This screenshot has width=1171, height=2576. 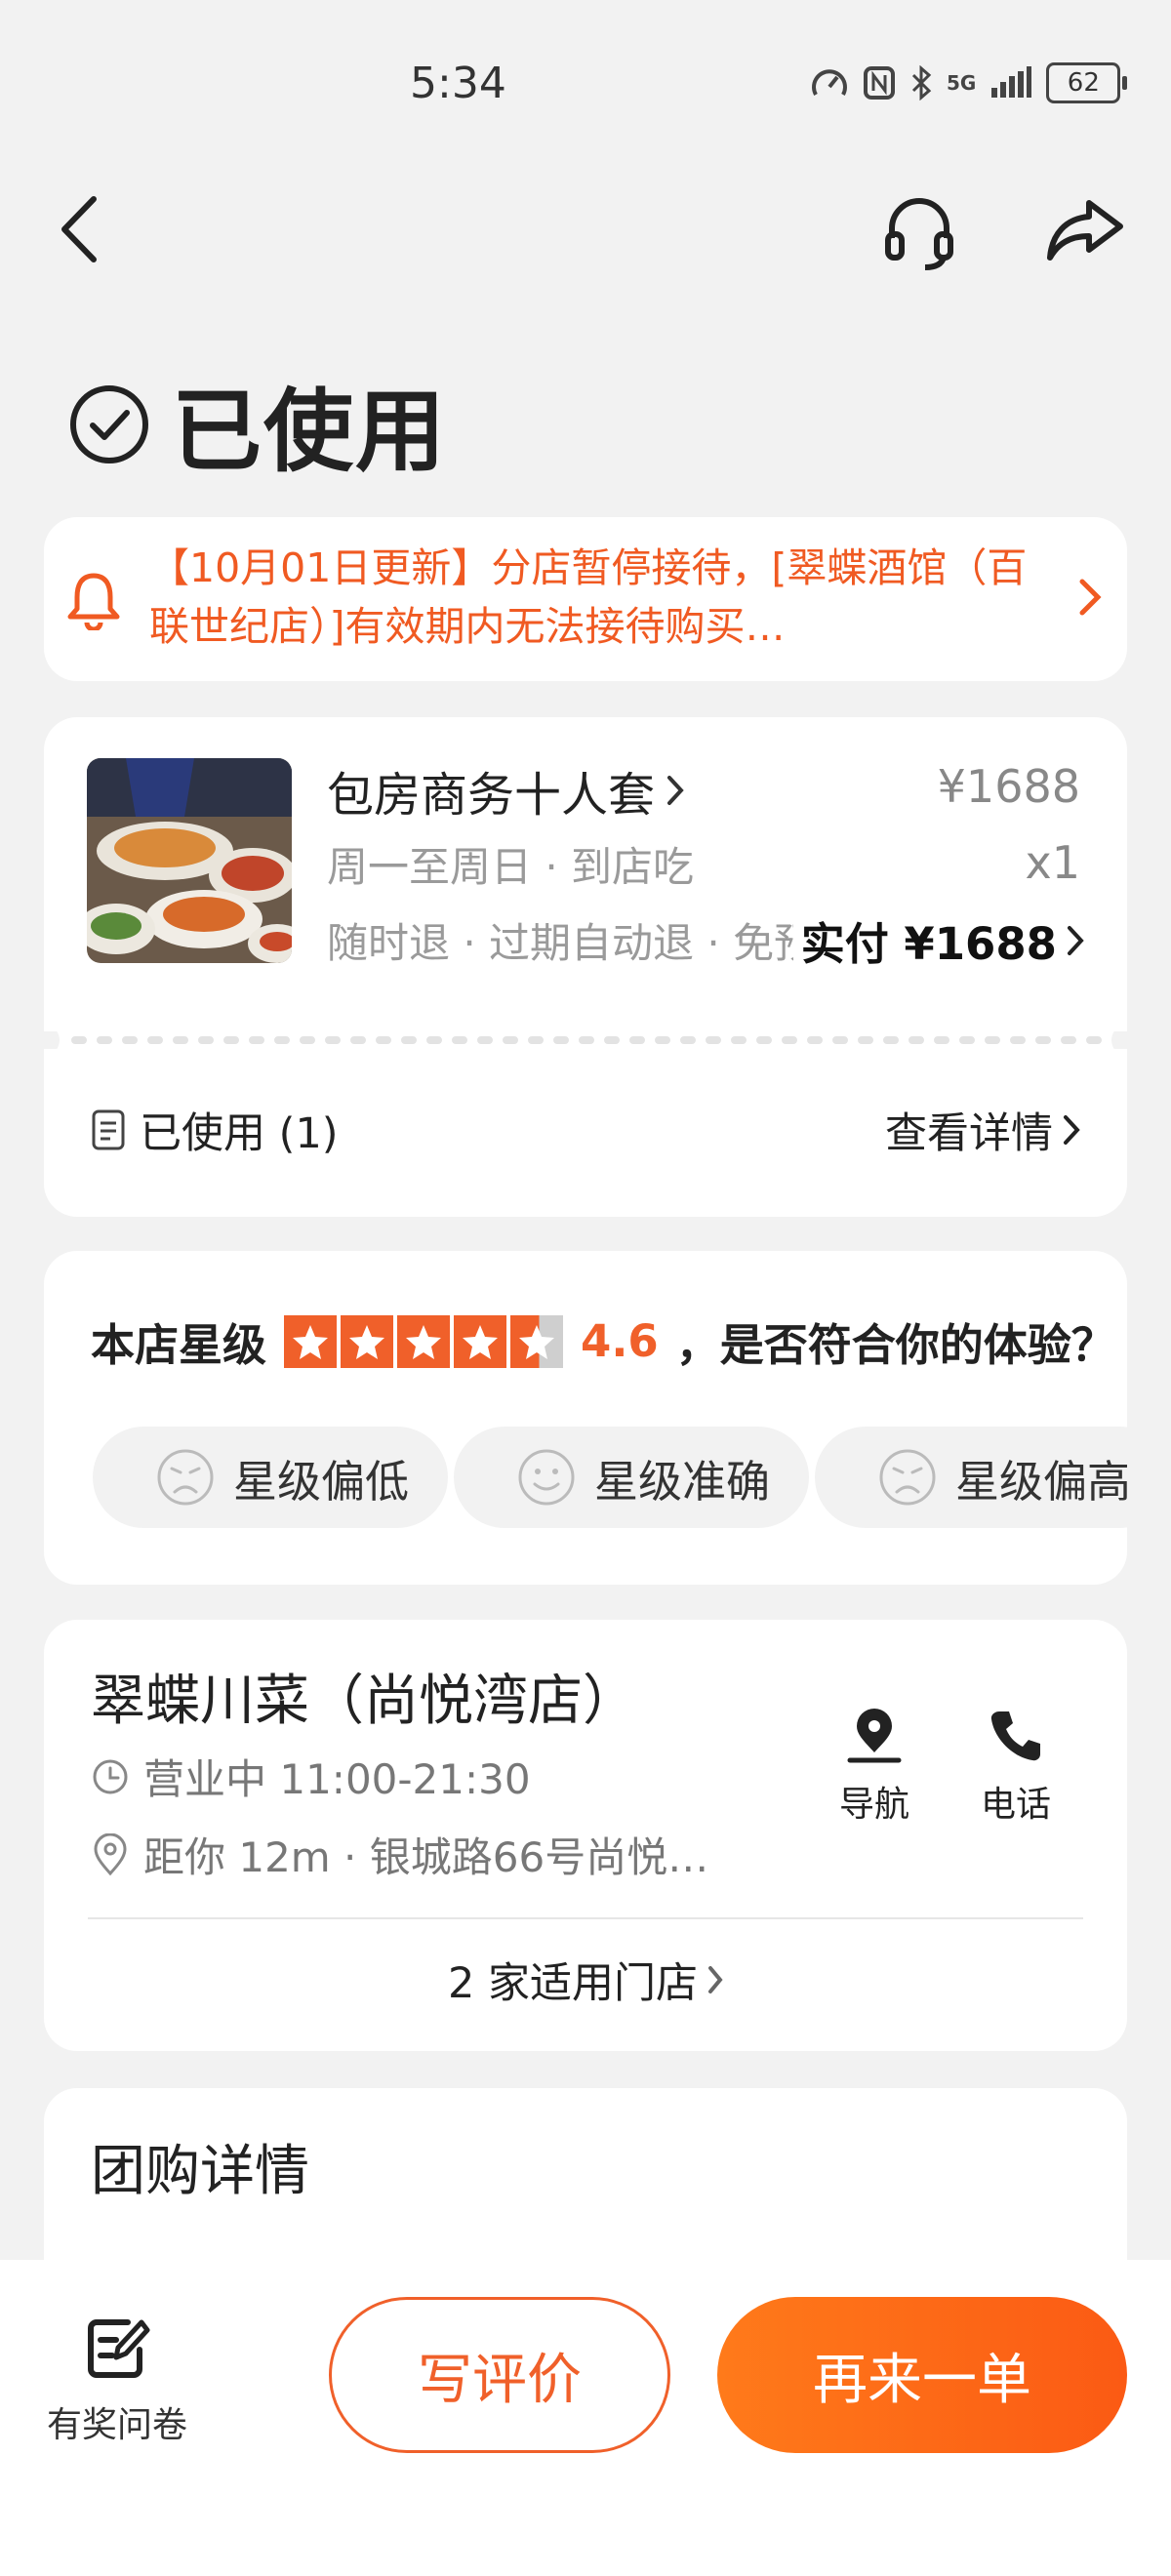 What do you see at coordinates (1015, 1736) in the screenshot?
I see `phone-icon` at bounding box center [1015, 1736].